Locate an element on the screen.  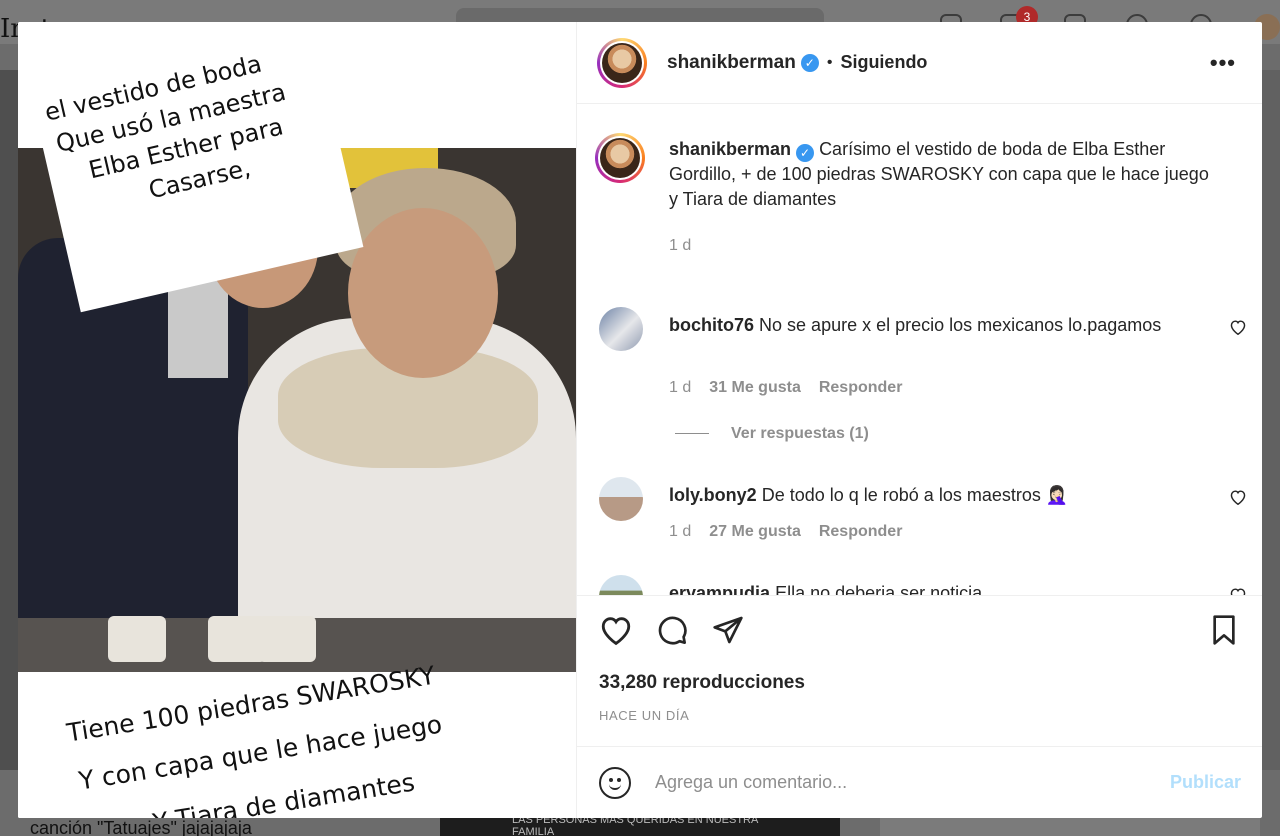
comment-text: Ella no deberia ser noticia is located at coordinates (879, 589).